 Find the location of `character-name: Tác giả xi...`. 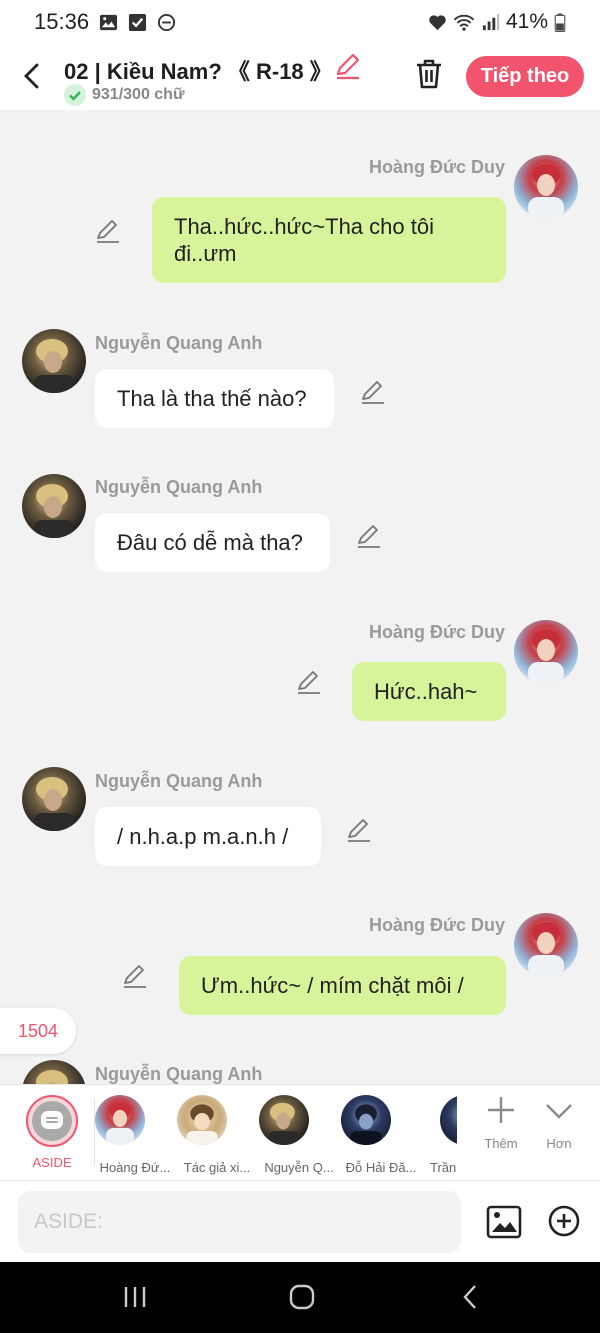

character-name: Tác giả xi... is located at coordinates (217, 1167).